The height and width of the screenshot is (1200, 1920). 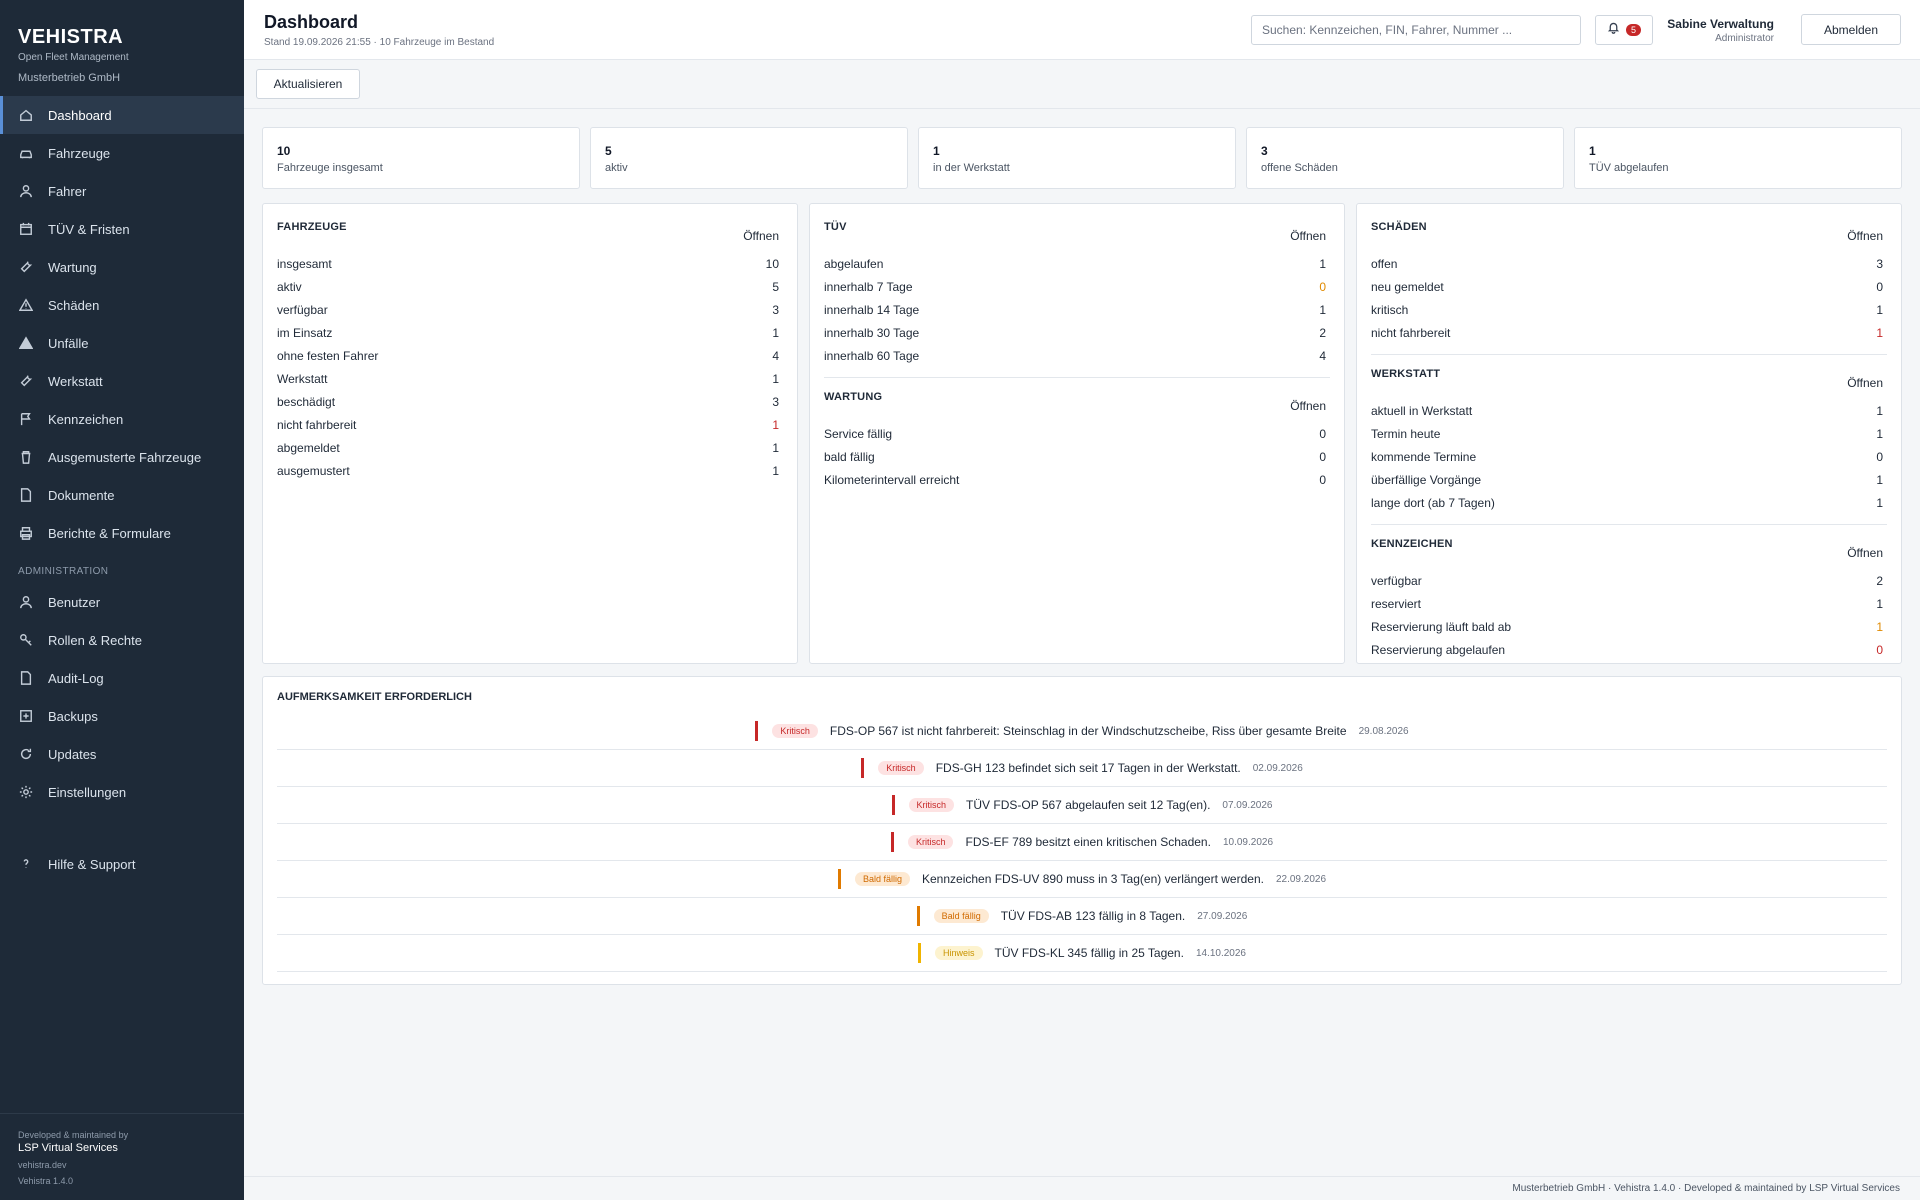 I want to click on stat-row: Service fällig 0, so click(x=1077, y=433).